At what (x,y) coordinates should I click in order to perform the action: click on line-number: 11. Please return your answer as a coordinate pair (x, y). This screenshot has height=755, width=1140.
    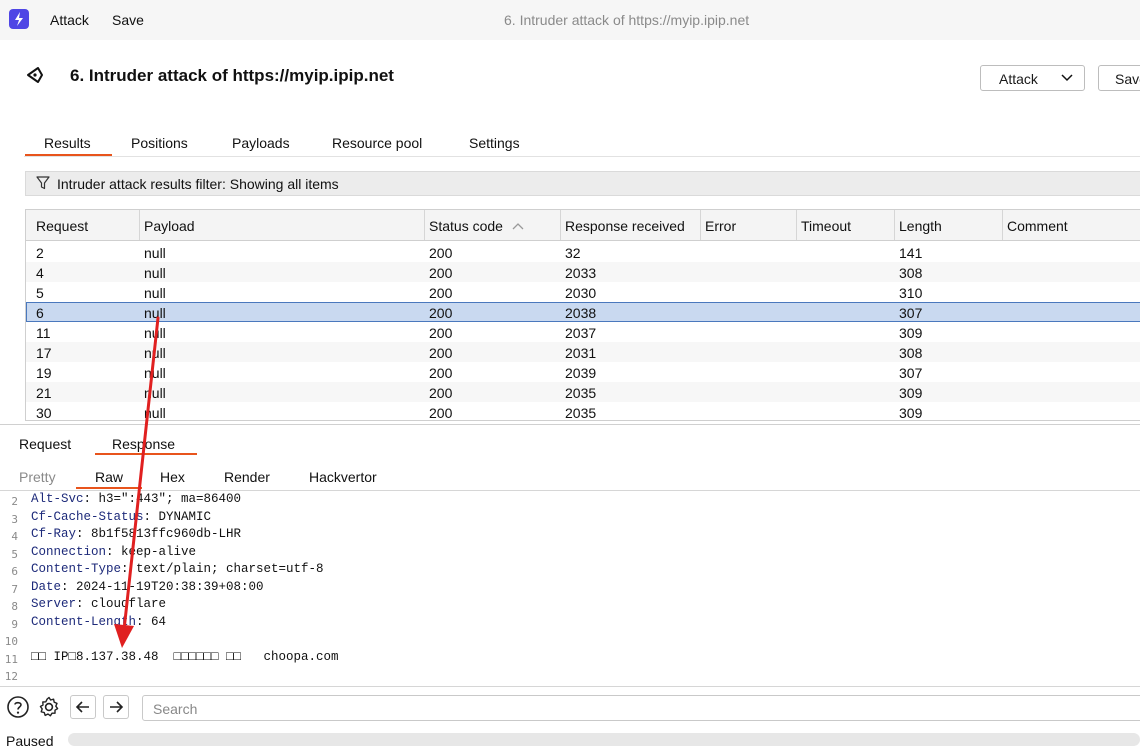
    Looking at the image, I should click on (11, 659).